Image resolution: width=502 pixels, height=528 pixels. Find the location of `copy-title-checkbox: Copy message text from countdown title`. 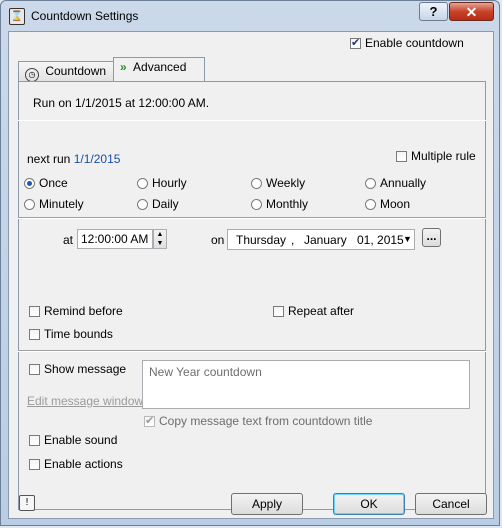

copy-title-checkbox: Copy message text from countdown title is located at coordinates (258, 421).